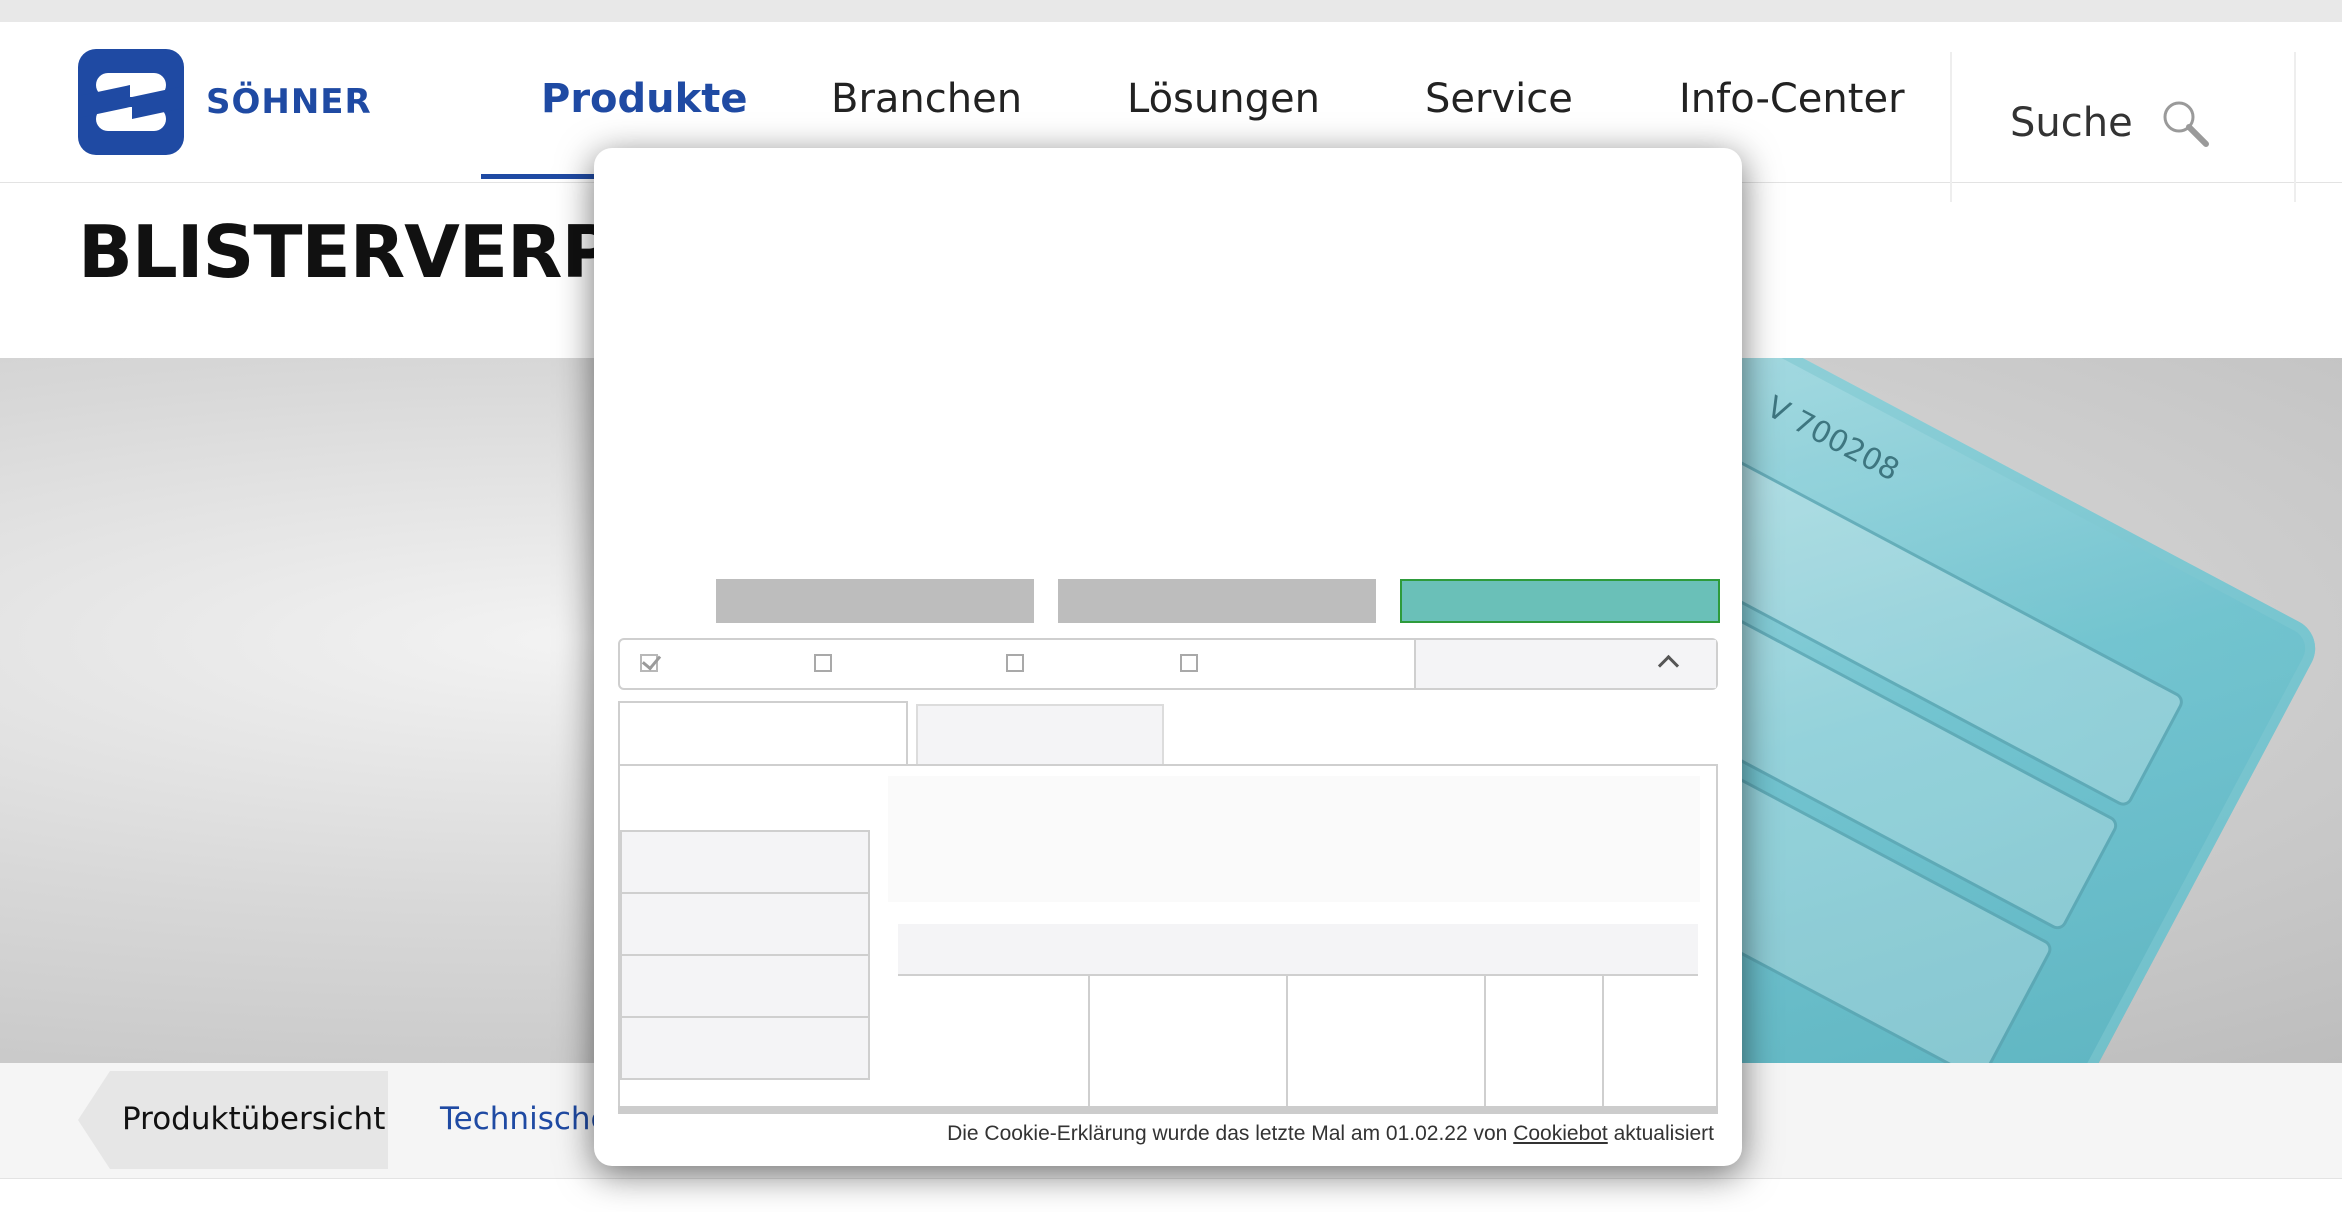  I want to click on allow-all-button, so click(1560, 601).